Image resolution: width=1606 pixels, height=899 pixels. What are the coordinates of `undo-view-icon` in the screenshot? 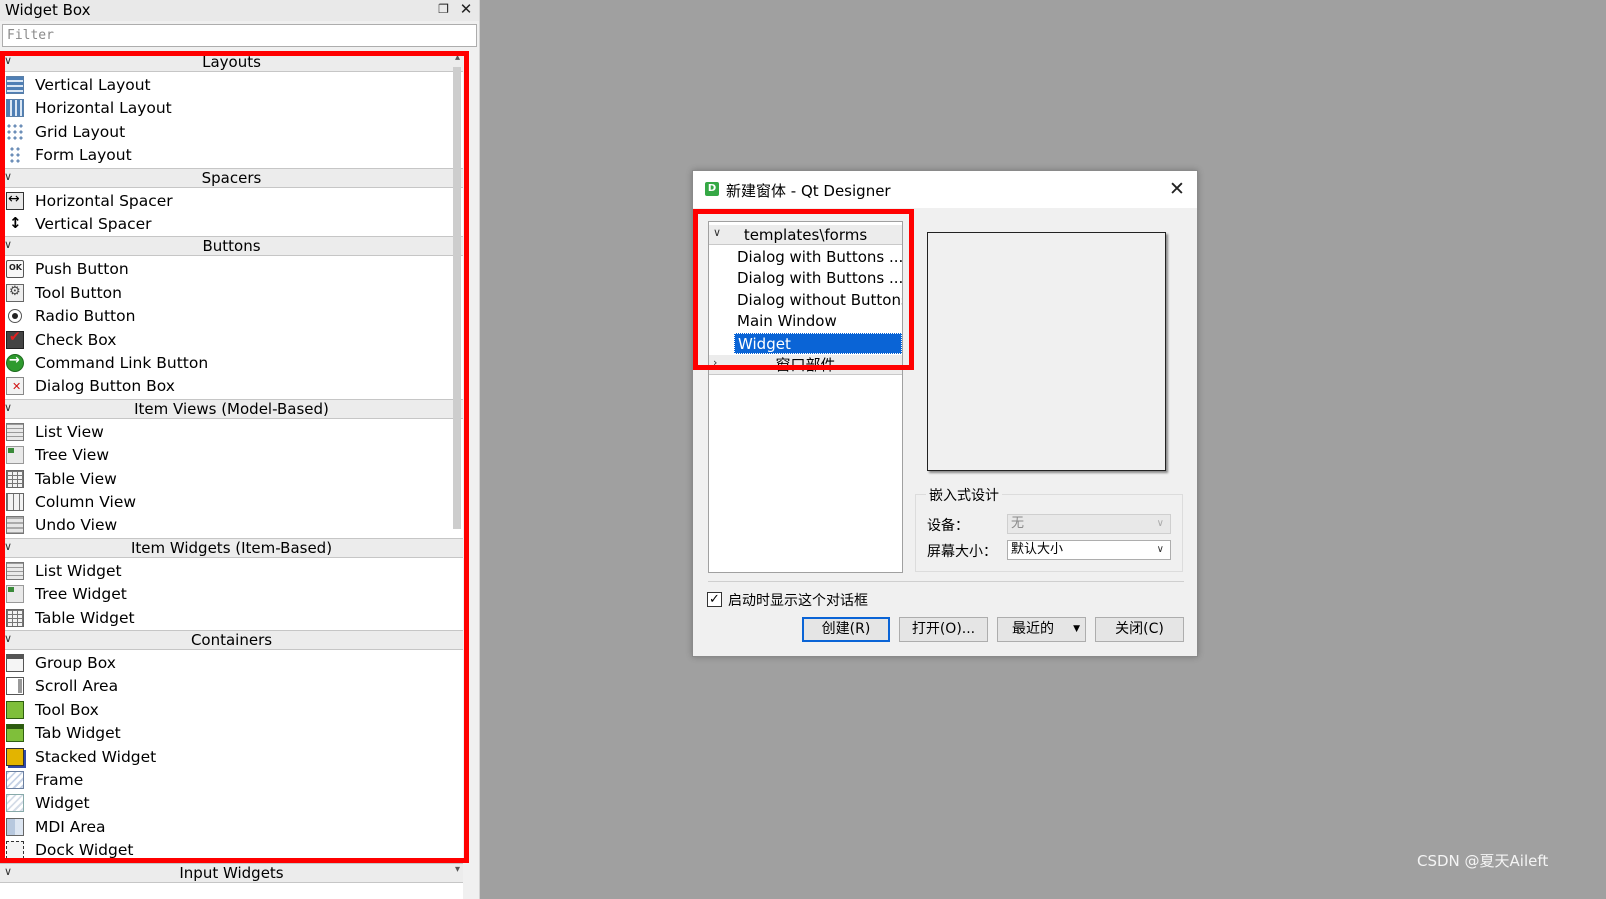 It's located at (15, 525).